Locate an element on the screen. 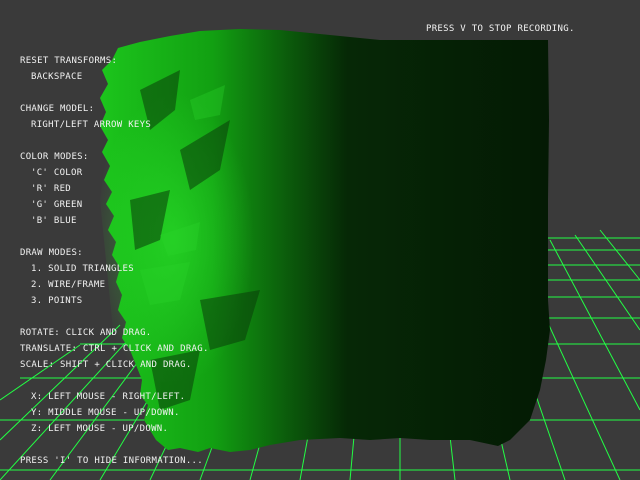 Image resolution: width=640 pixels, height=480 pixels. draw-mode-item: 3. POINTS is located at coordinates (57, 301).